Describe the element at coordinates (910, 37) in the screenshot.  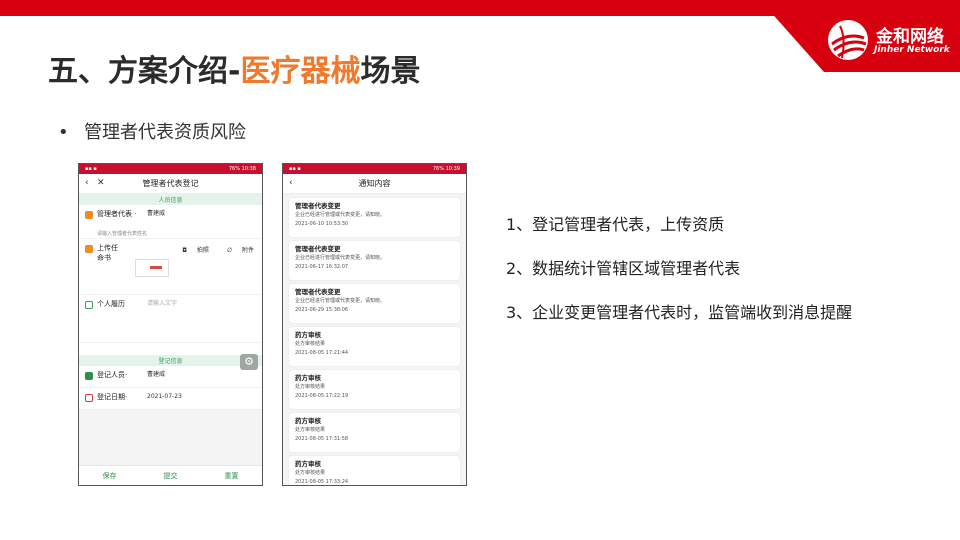
I see `brand-name-cn: 金和网络` at that location.